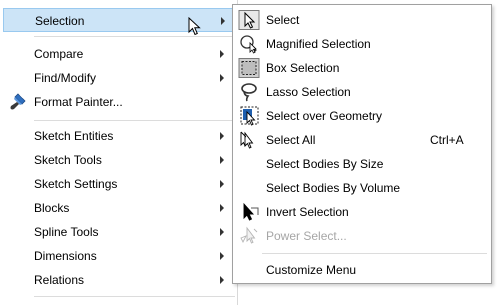 This screenshot has height=305, width=497. I want to click on box-selection-icon, so click(249, 68).